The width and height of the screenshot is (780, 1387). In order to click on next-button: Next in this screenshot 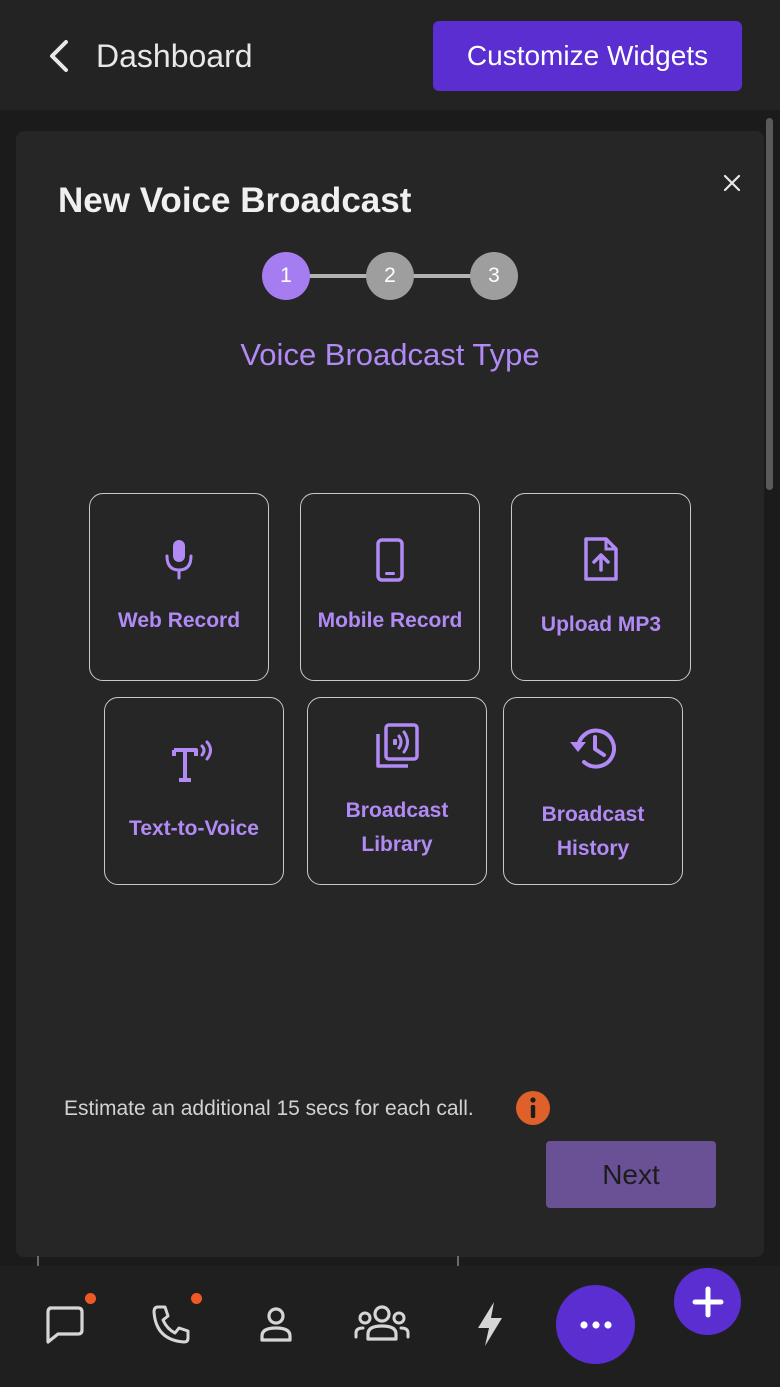, I will do `click(631, 1174)`.